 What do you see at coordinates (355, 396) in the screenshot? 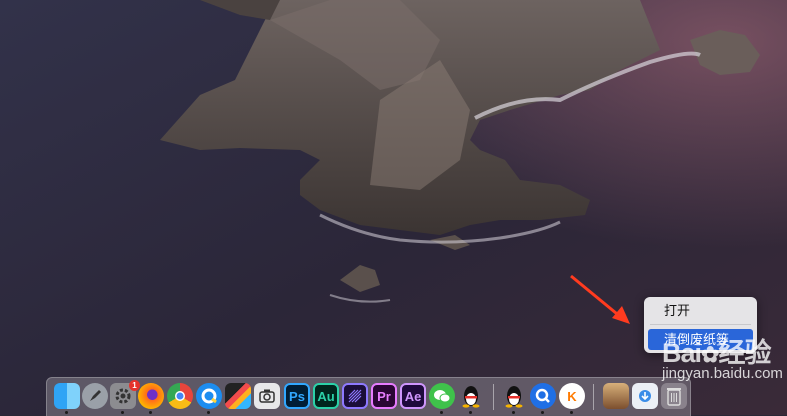
I see `media-encoder-icon` at bounding box center [355, 396].